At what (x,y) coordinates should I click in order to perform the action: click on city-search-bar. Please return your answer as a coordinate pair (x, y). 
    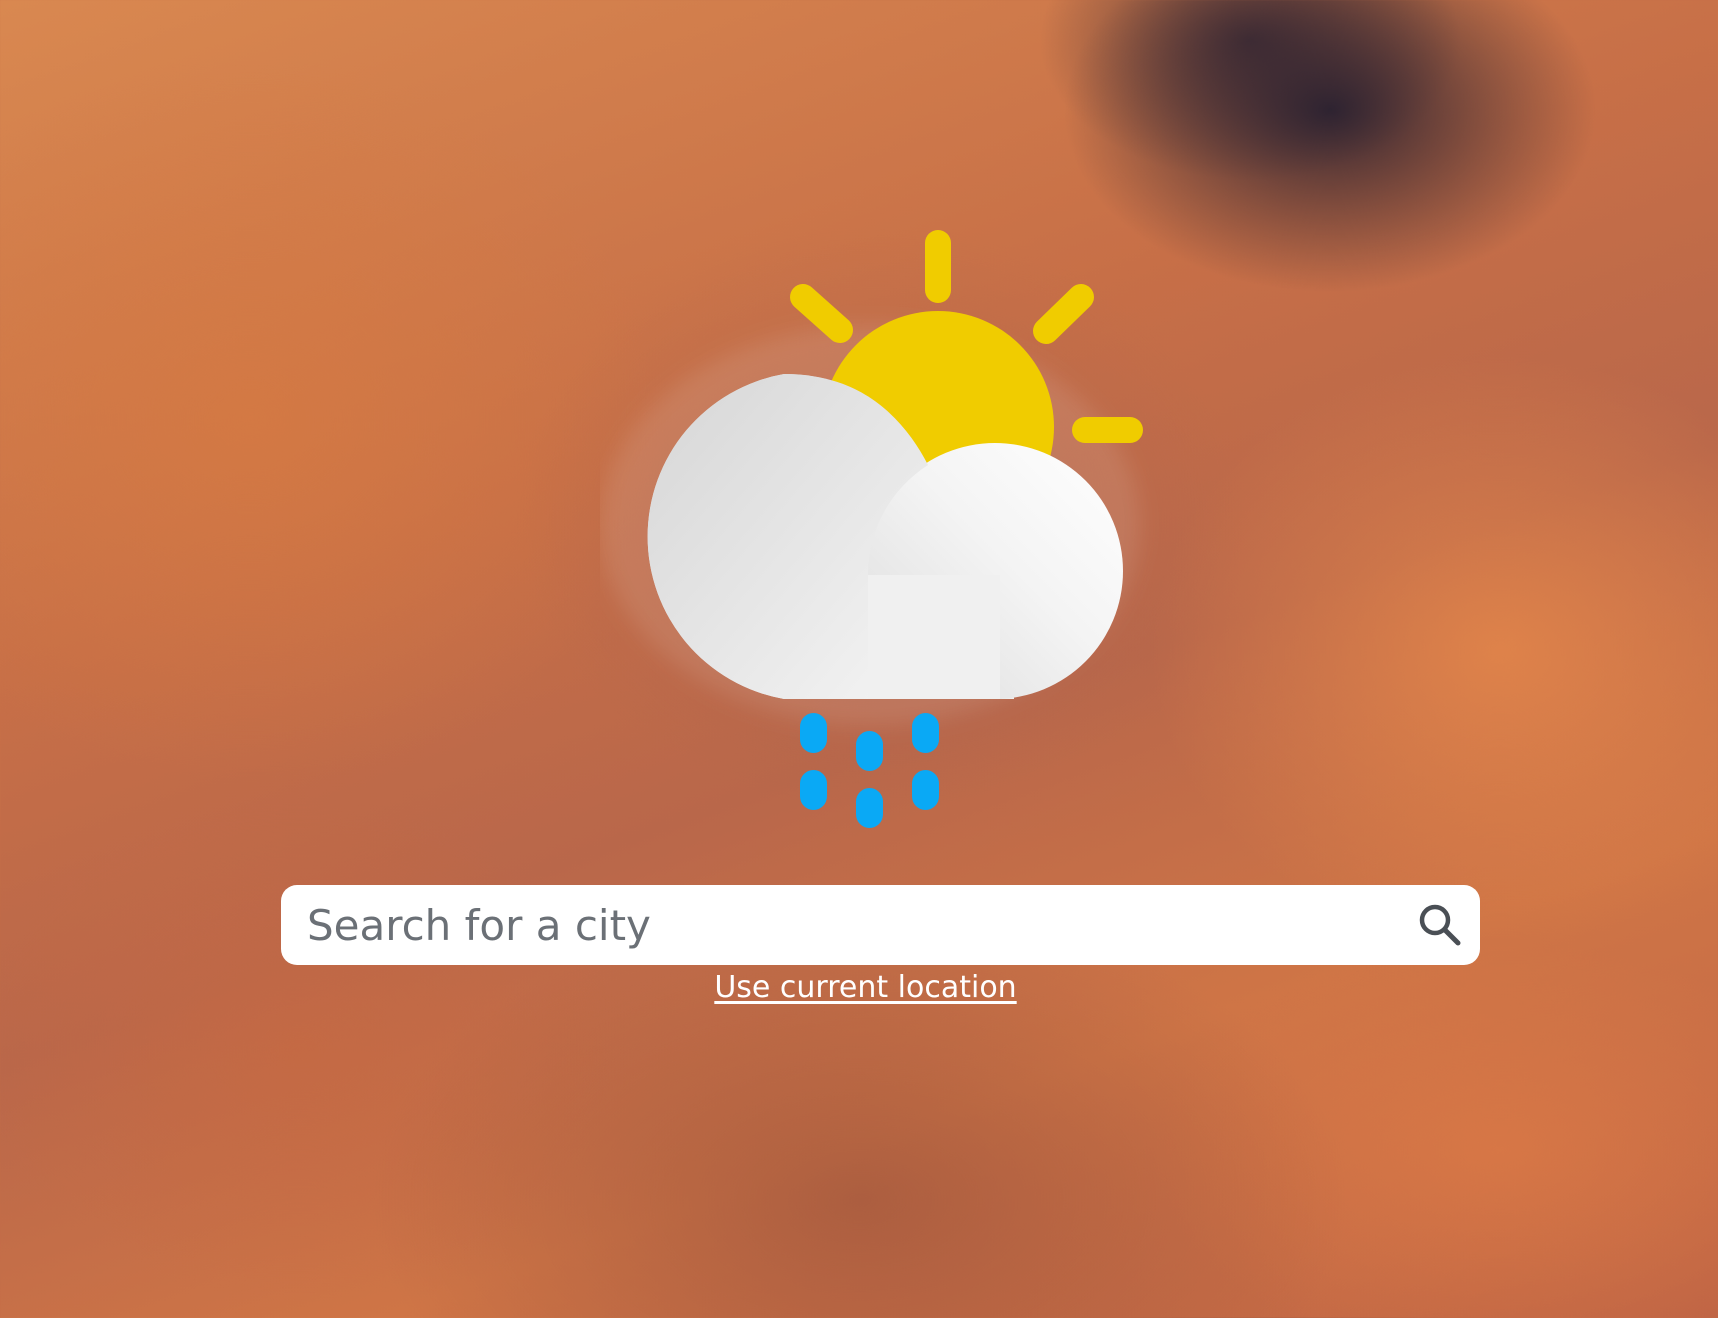
    Looking at the image, I should click on (880, 925).